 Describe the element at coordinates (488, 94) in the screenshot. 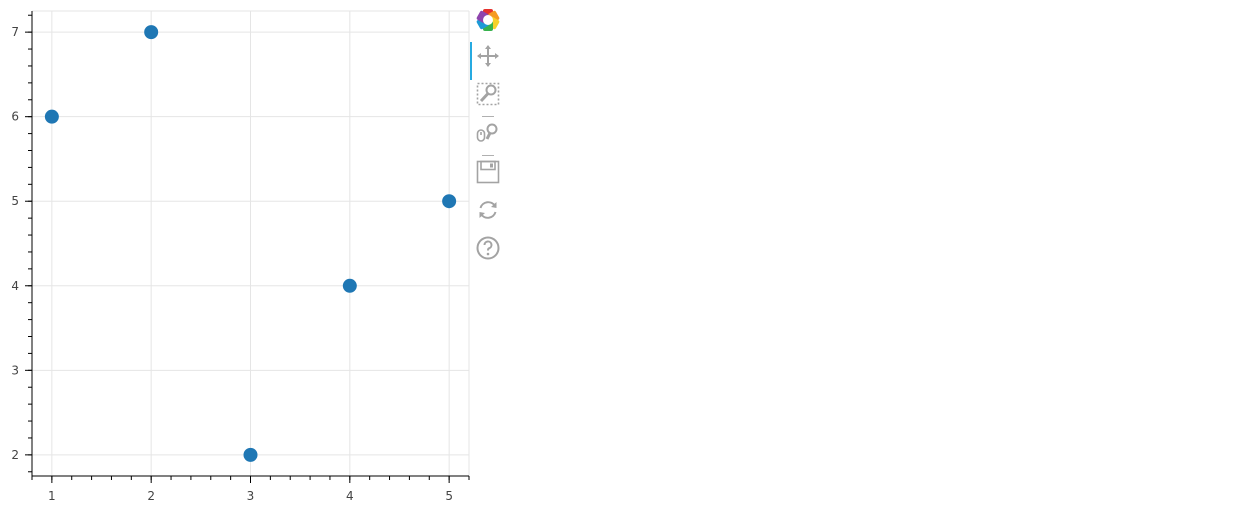

I see `box-zoom-icon` at that location.